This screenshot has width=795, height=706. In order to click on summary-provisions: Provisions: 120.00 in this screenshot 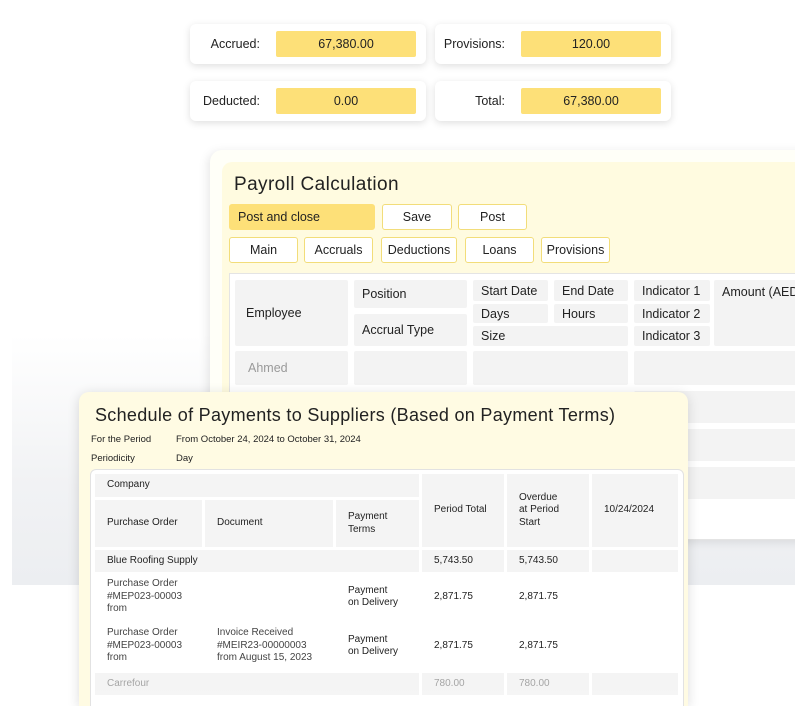, I will do `click(553, 44)`.